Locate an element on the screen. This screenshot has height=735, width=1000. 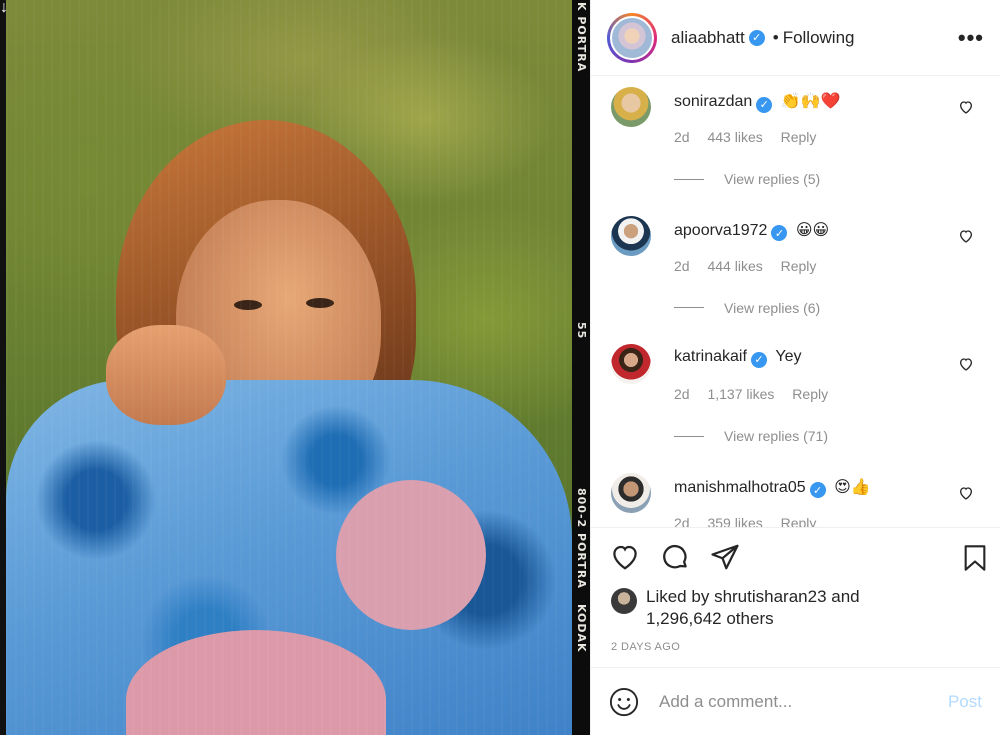
view-replies-label: View replies (71) is located at coordinates (776, 436).